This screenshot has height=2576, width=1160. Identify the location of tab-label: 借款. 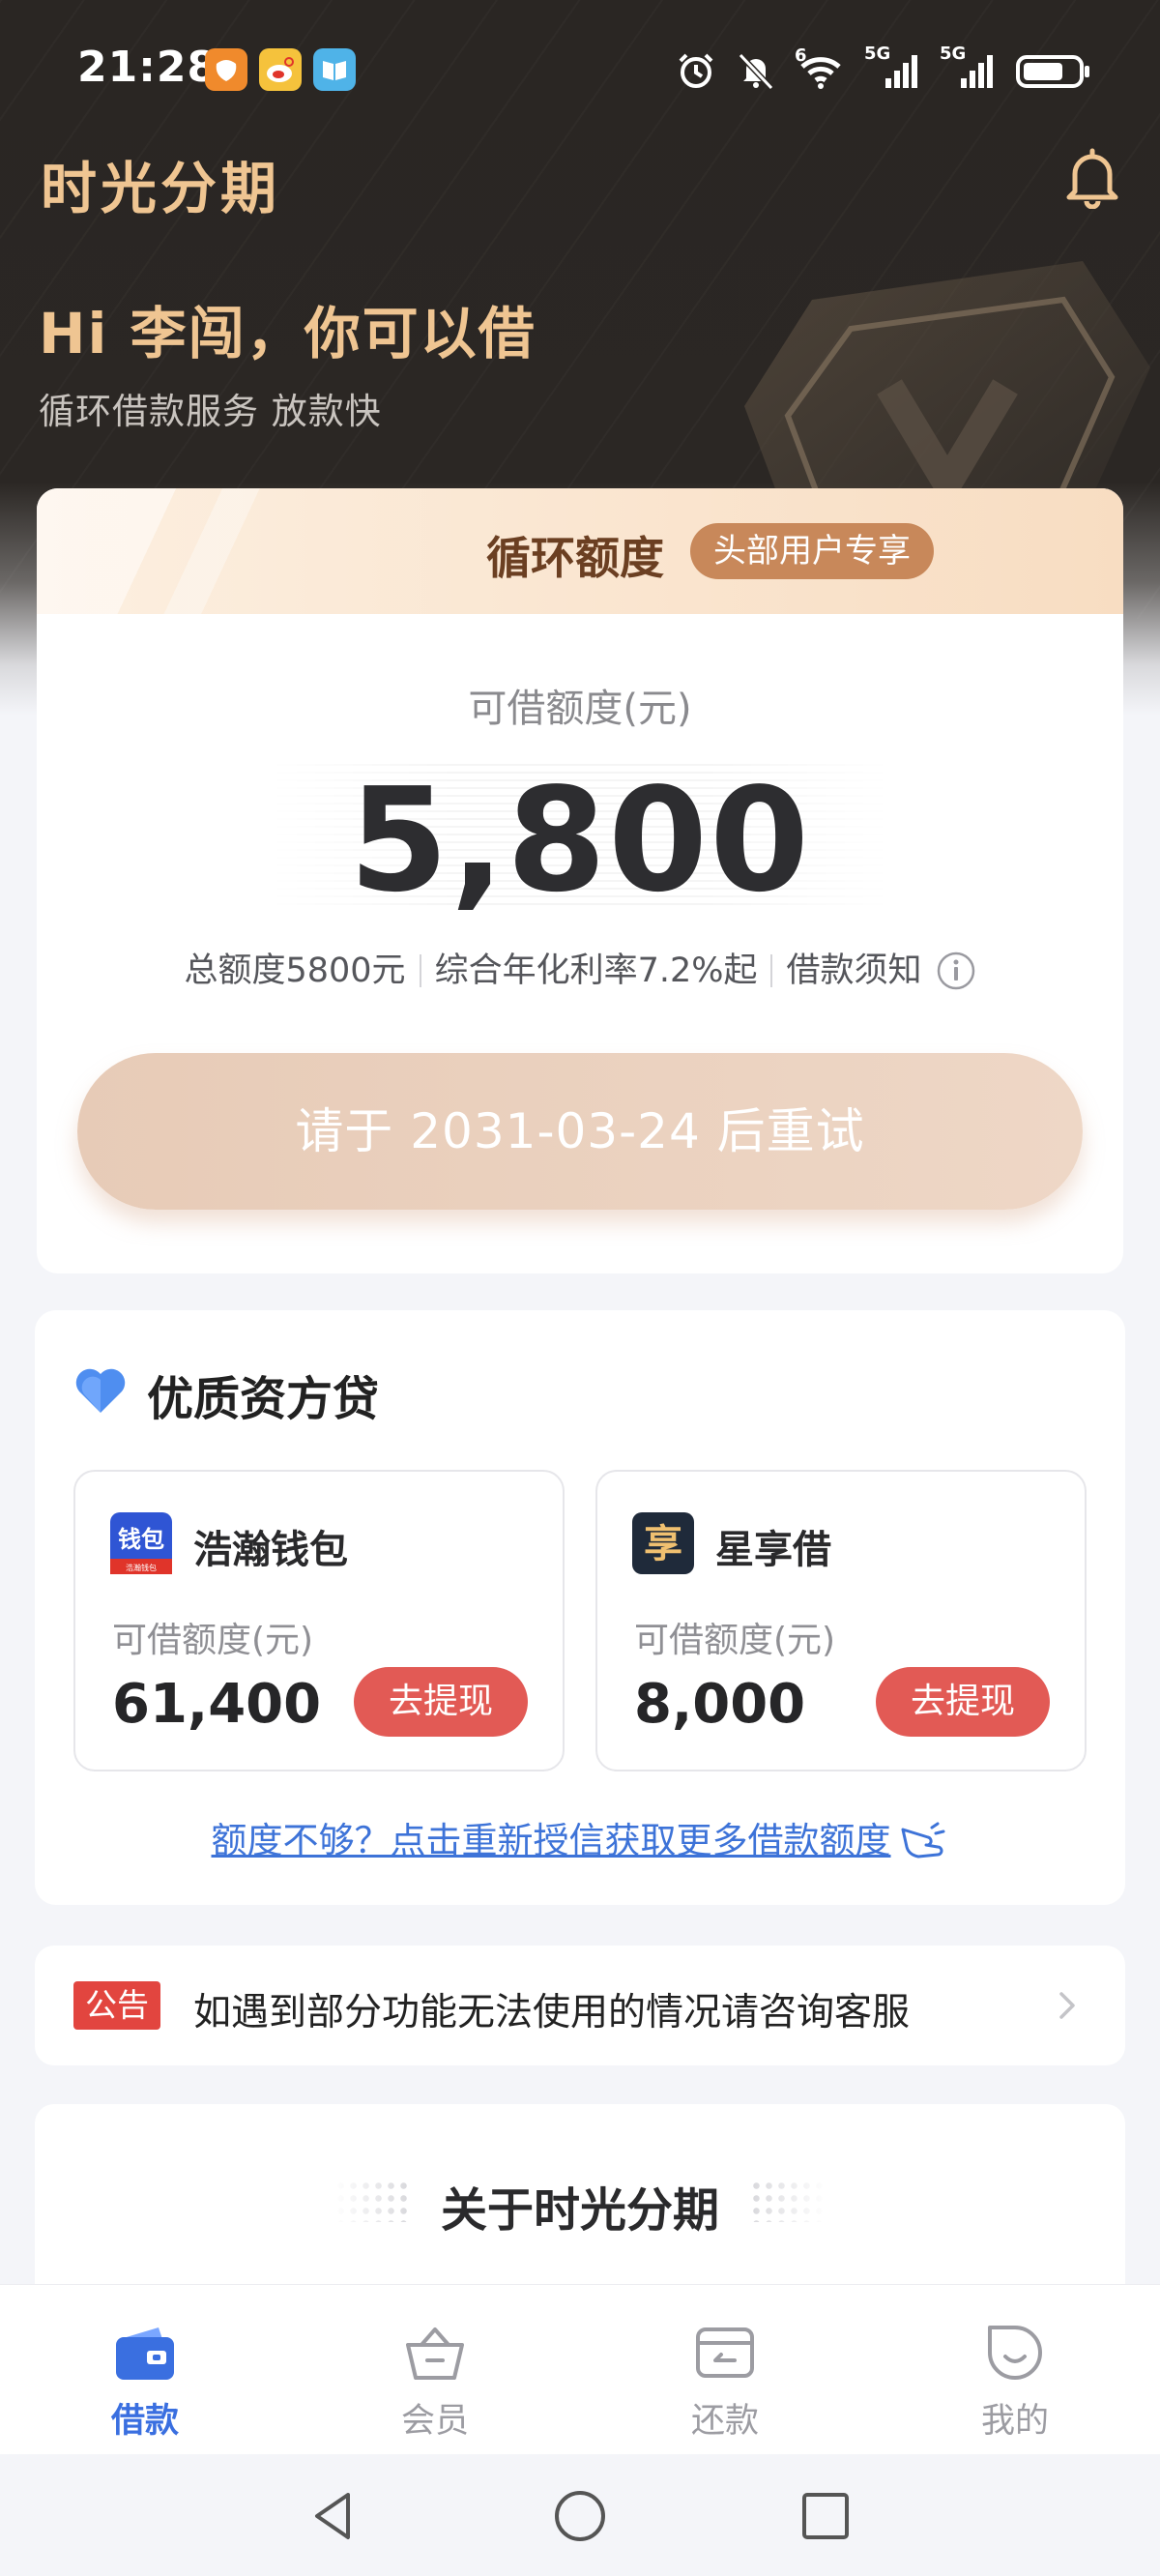
(144, 2421).